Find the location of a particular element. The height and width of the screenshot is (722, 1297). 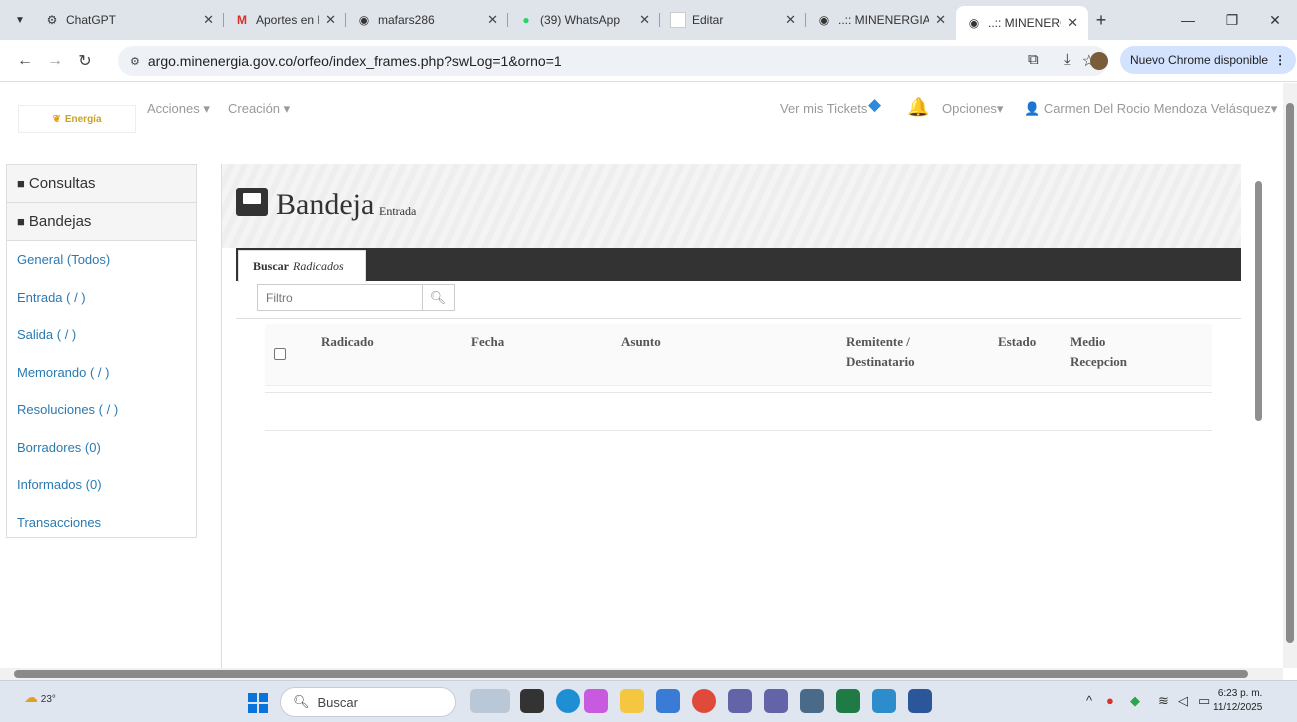

menu-acciones: Acciones ▾ is located at coordinates (178, 109).